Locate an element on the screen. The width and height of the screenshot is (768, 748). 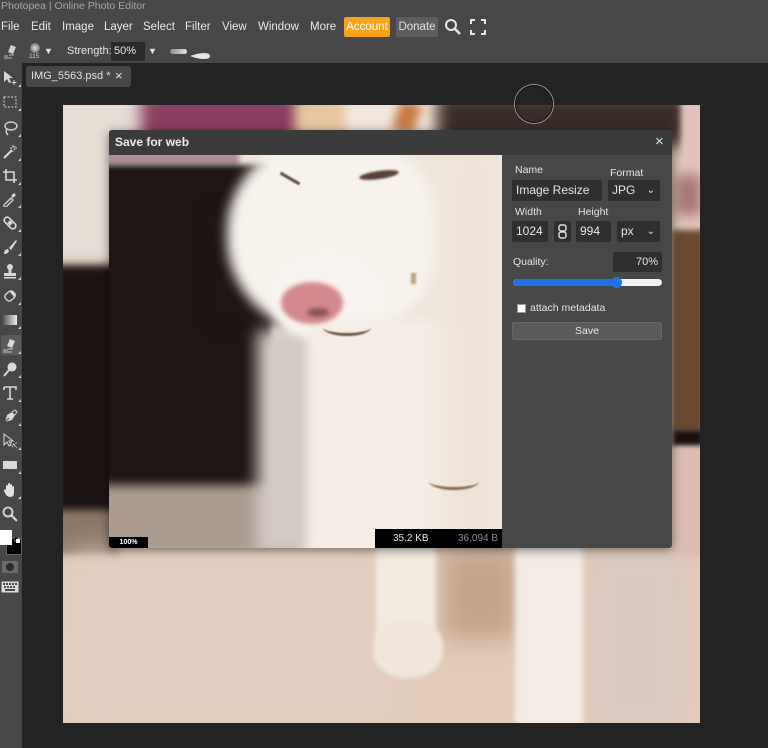
dodge-tool is located at coordinates (11, 369).